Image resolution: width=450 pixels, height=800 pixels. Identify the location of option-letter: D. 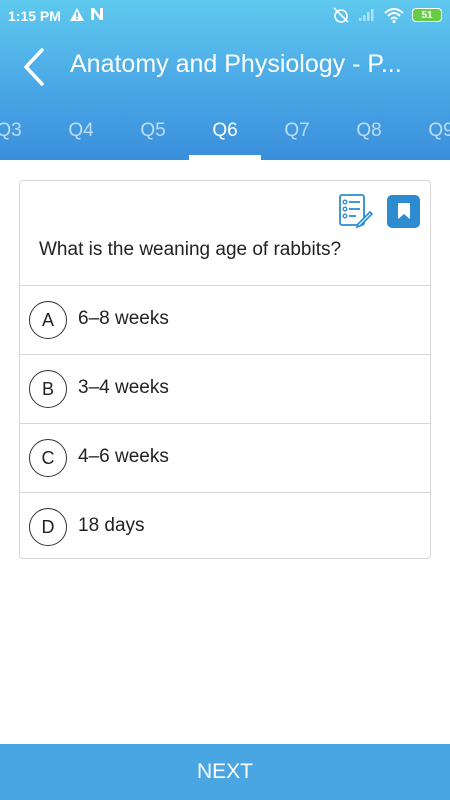
(48, 527).